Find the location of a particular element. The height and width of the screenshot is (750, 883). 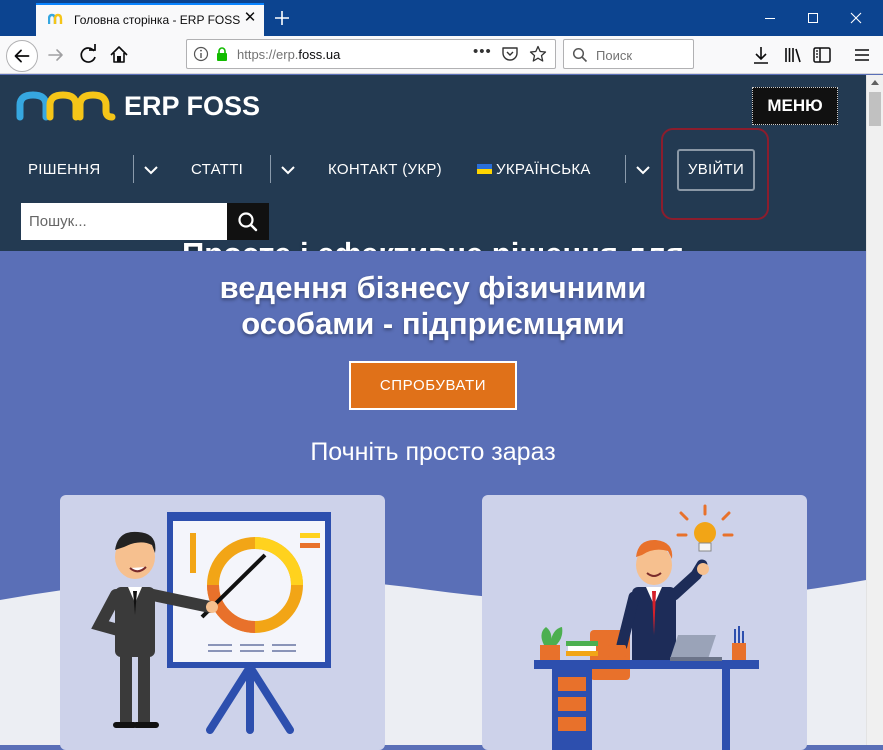

scroll-up-arrow-icon is located at coordinates (875, 82).